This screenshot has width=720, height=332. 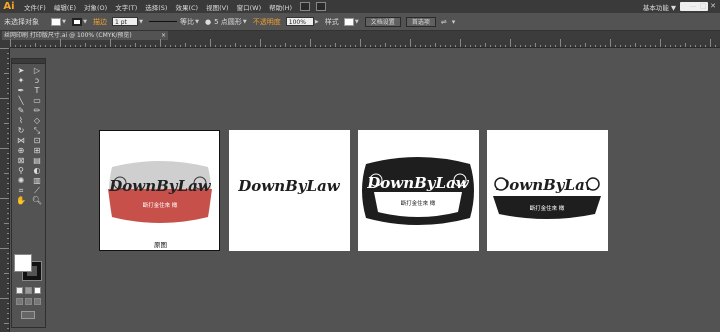 I want to click on hand-tool-icon: ✋, so click(x=21, y=201).